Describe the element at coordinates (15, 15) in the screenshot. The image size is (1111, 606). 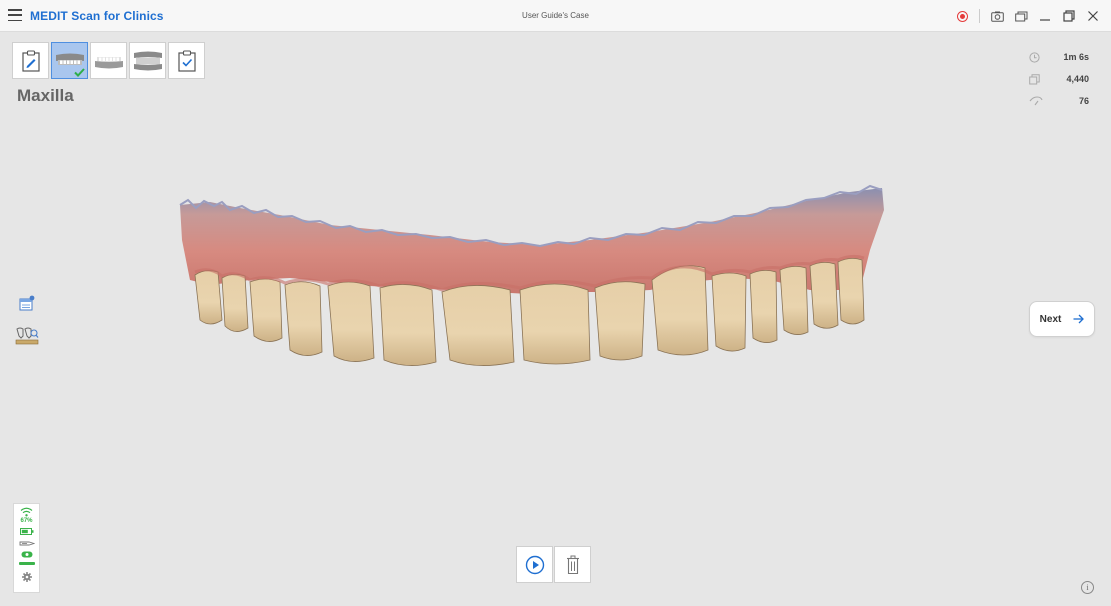
I see `menu-icon` at that location.